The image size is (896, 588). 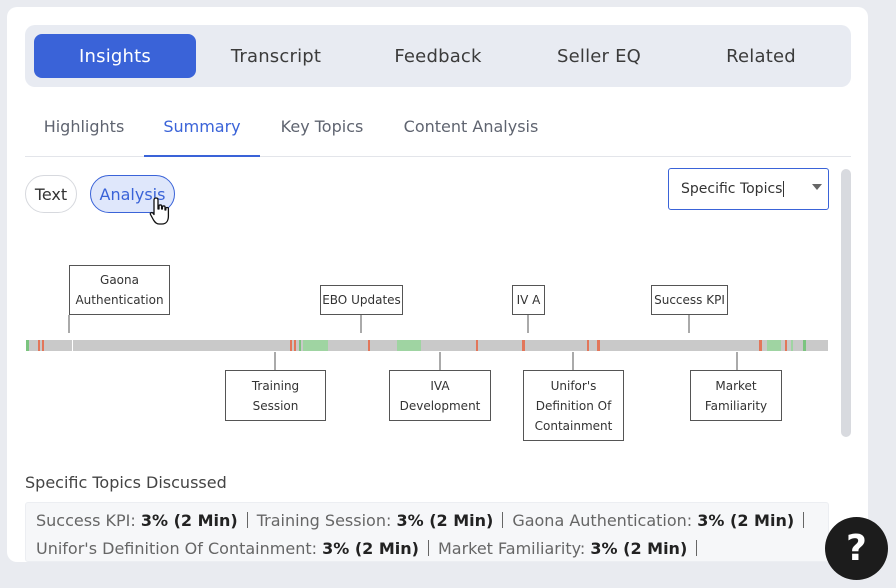 I want to click on label-line: Definition Of, so click(x=573, y=405).